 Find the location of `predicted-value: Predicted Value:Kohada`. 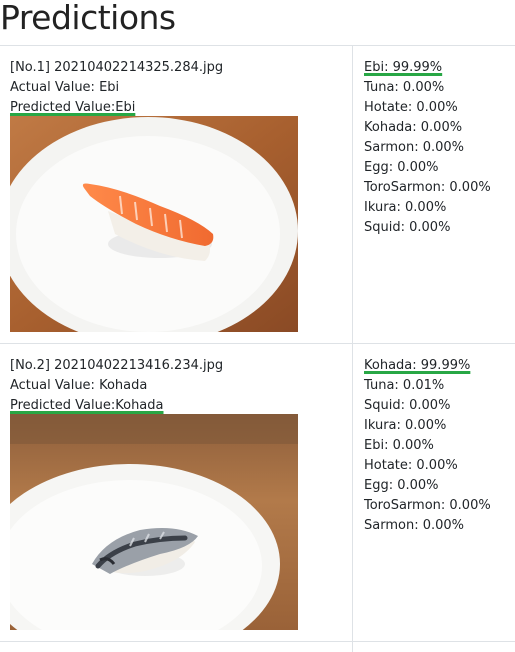

predicted-value: Predicted Value:Kohada is located at coordinates (87, 405).